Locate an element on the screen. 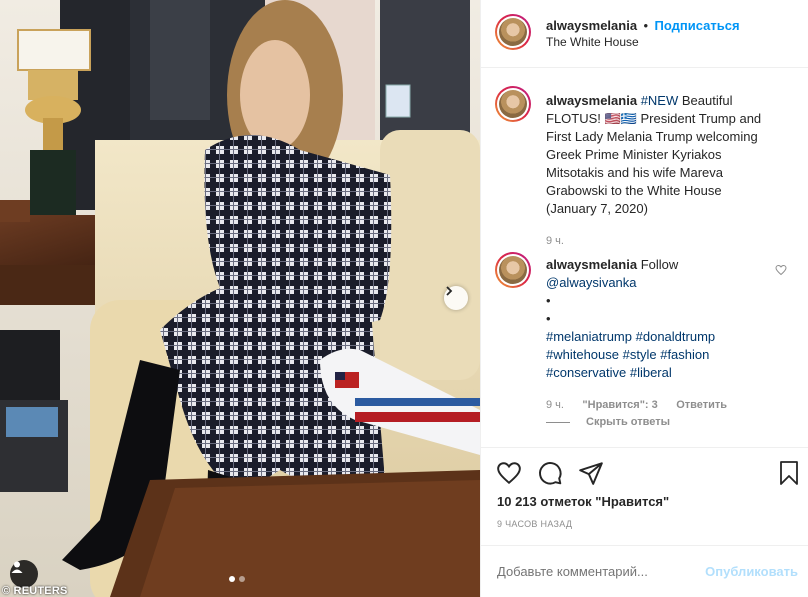 This screenshot has height=597, width=808. text-fragment: Follow is located at coordinates (659, 264).